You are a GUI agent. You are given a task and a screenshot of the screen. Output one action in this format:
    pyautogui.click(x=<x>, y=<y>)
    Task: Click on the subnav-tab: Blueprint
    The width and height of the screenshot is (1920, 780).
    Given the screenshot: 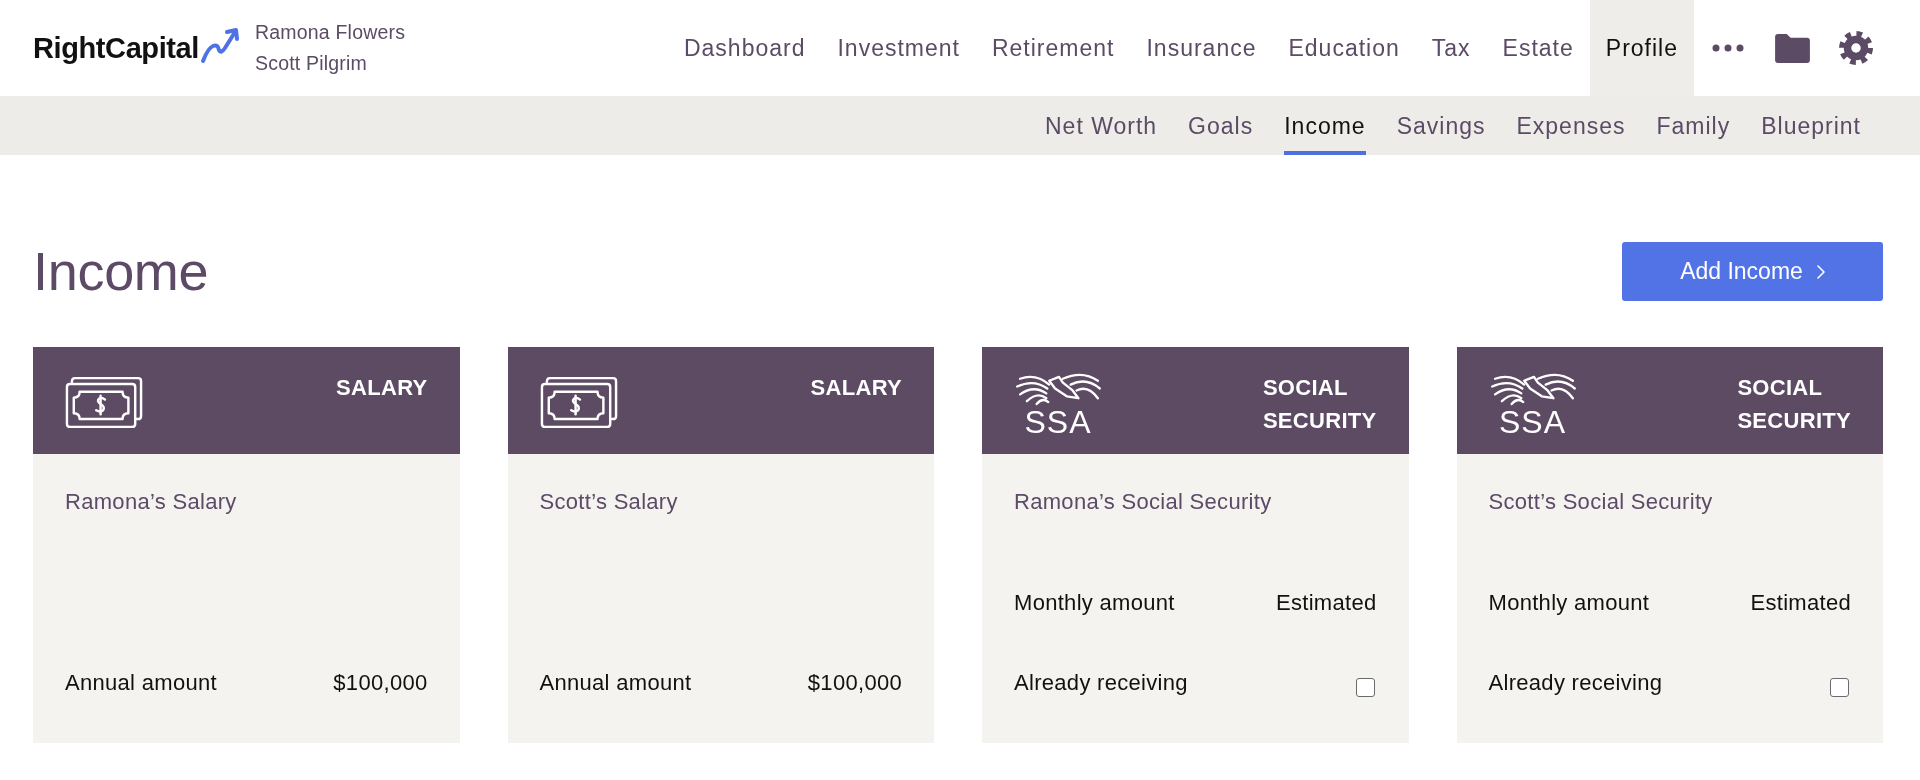 What is the action you would take?
    pyautogui.click(x=1811, y=125)
    